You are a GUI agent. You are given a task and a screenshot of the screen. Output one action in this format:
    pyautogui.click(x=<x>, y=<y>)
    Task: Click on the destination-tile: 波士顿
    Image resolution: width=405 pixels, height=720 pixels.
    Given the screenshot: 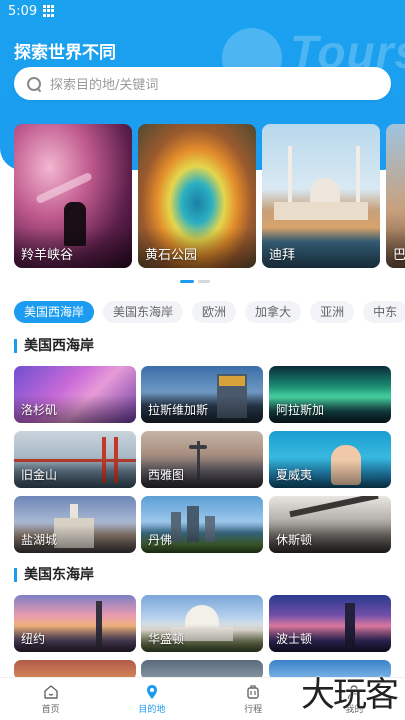 What is the action you would take?
    pyautogui.click(x=330, y=623)
    